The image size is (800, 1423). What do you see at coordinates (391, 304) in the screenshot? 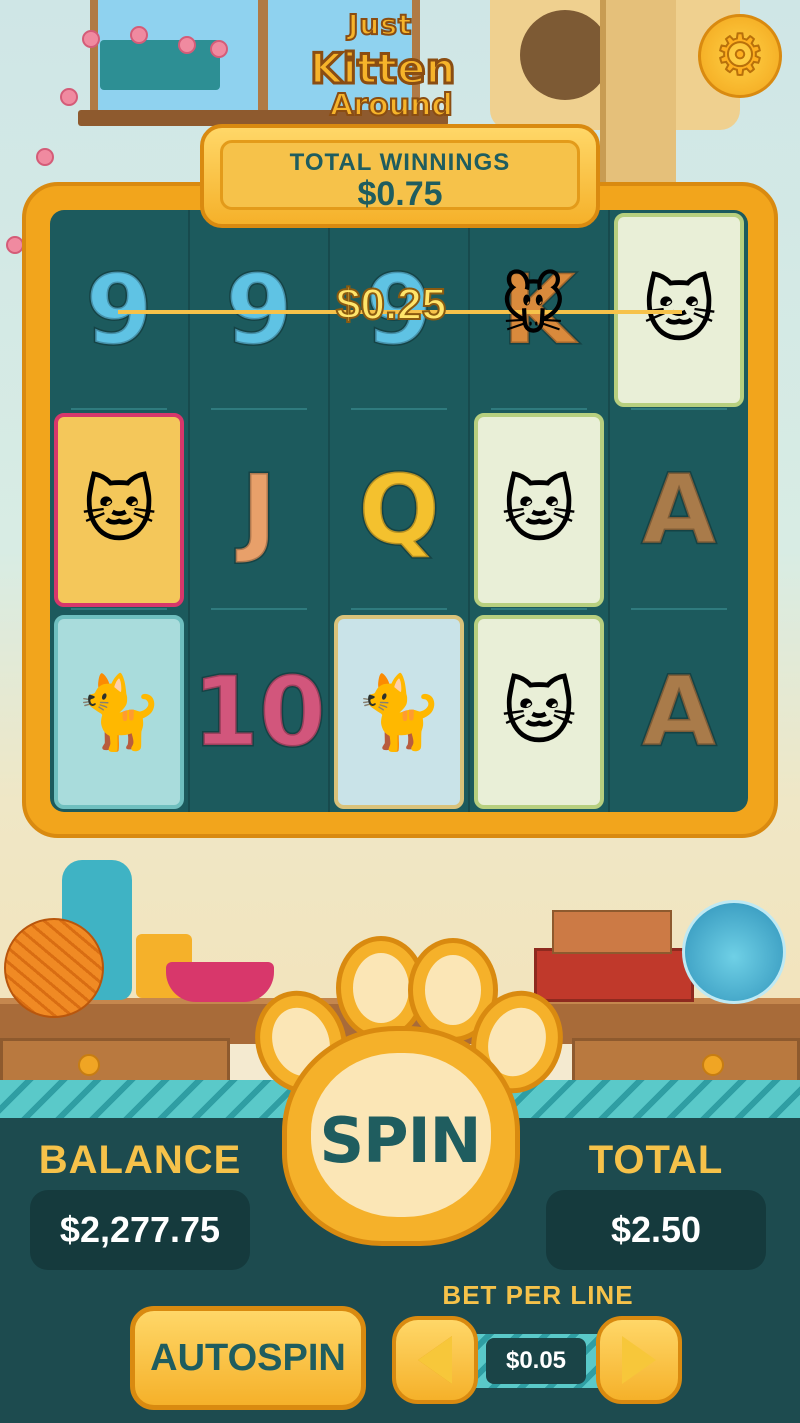
I see `line-win-amount: $0.25` at bounding box center [391, 304].